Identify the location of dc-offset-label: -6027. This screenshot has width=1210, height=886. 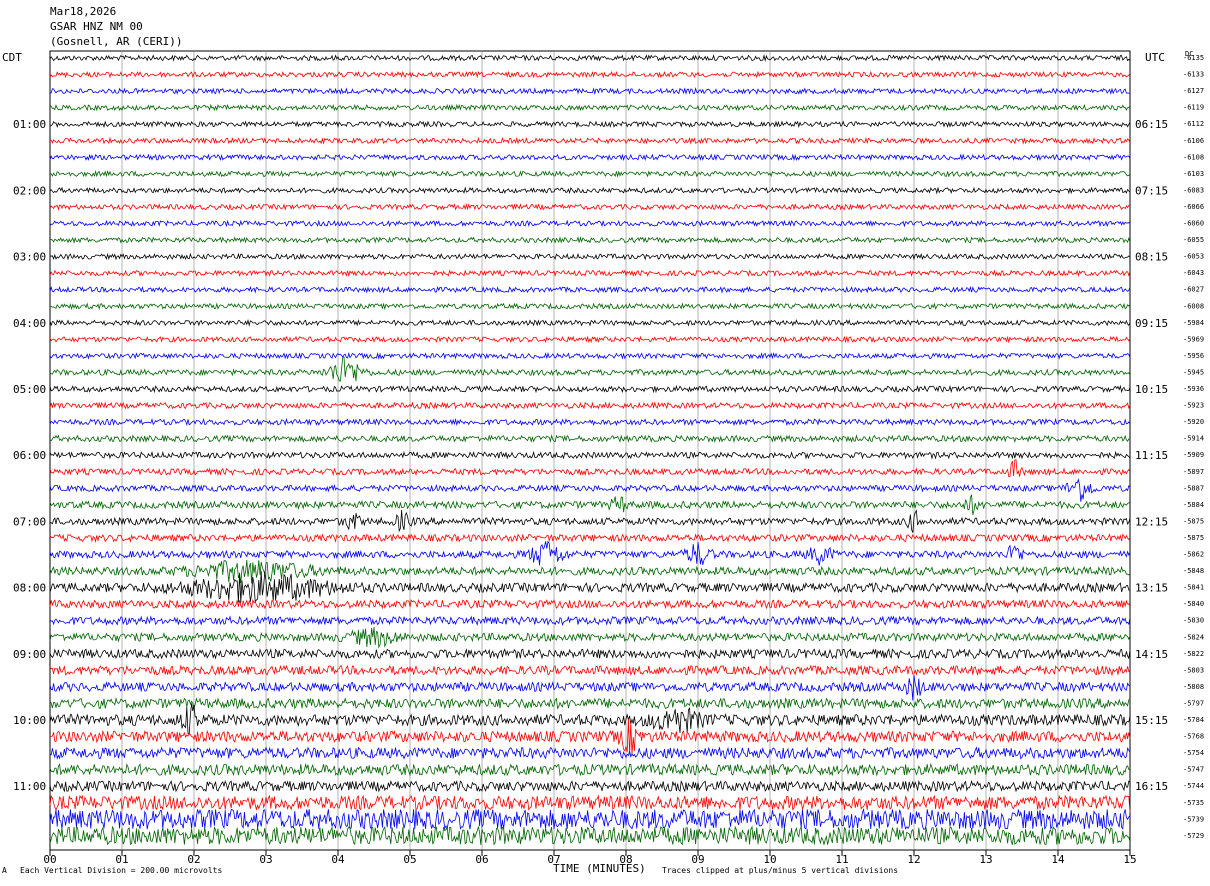
(1193, 290).